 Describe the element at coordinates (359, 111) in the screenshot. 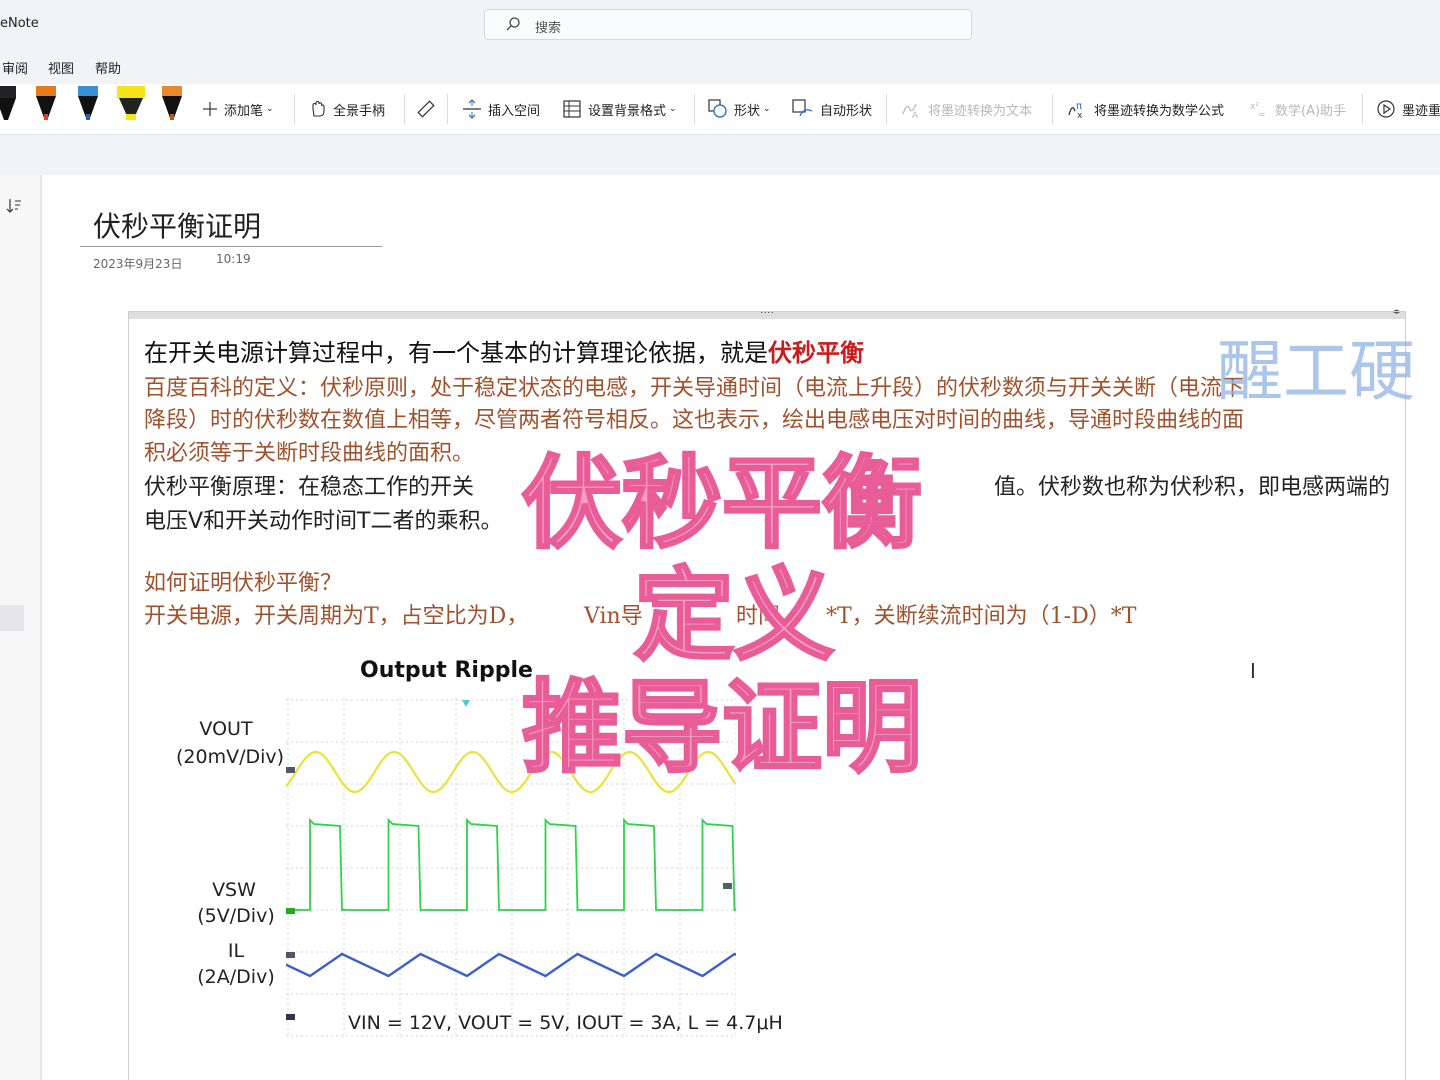

I see `lasso-label: 全景手柄` at that location.